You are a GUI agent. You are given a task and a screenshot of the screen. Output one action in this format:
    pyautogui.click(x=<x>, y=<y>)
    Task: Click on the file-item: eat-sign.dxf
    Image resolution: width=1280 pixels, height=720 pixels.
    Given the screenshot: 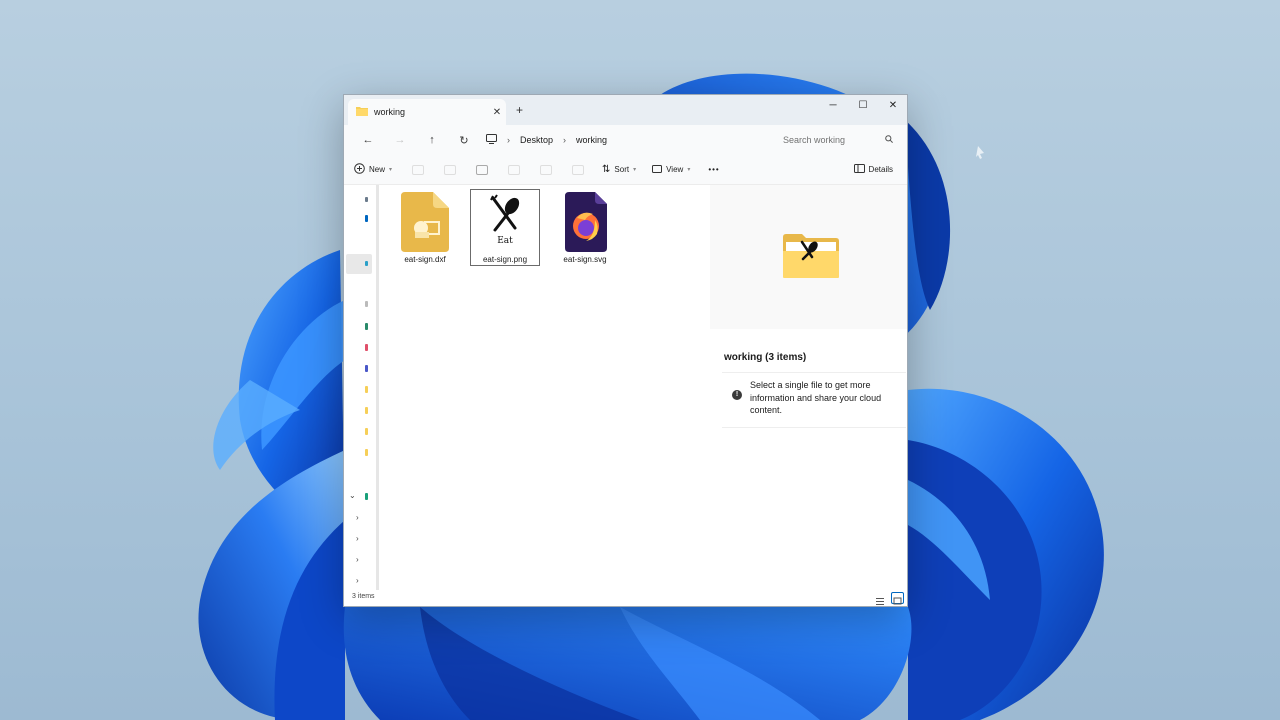 What is the action you would take?
    pyautogui.click(x=425, y=227)
    